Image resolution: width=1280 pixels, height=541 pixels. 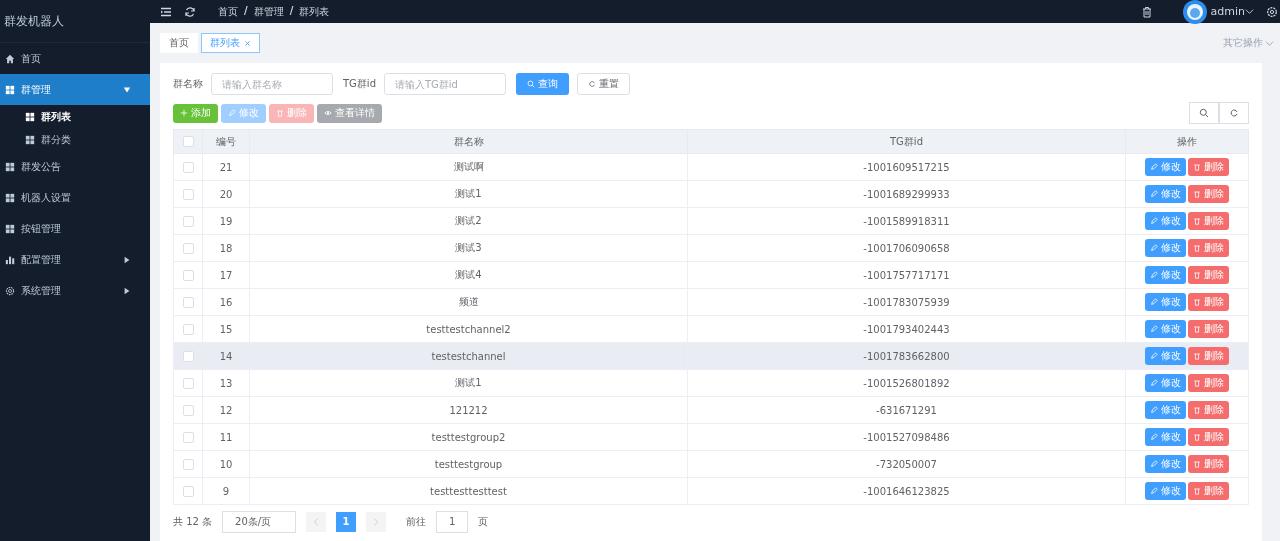 What do you see at coordinates (75, 228) in the screenshot?
I see `menu-item: 按钮管理` at bounding box center [75, 228].